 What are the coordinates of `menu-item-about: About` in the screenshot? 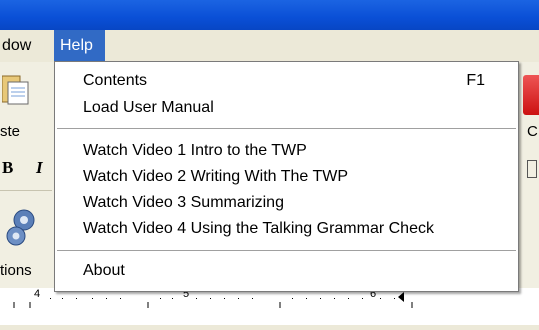 It's located at (104, 271).